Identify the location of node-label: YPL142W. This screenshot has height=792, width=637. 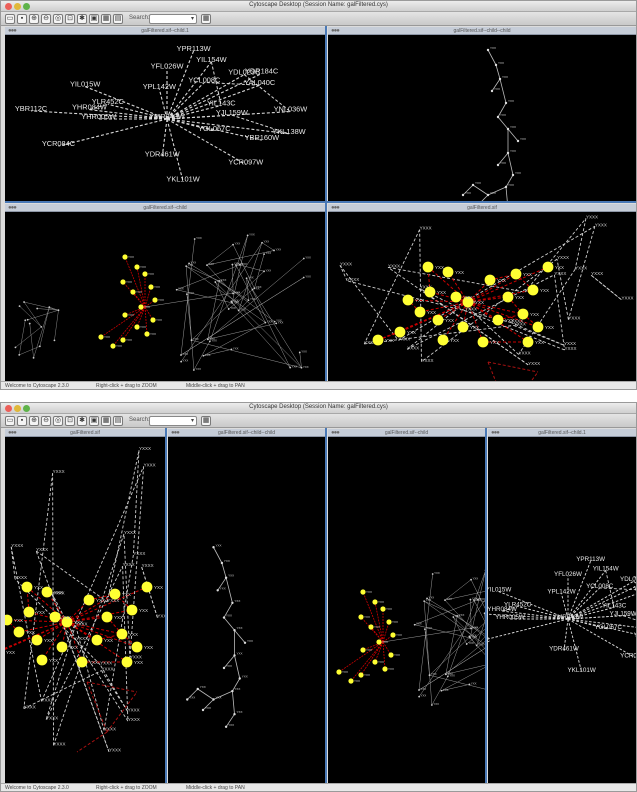
(561, 592).